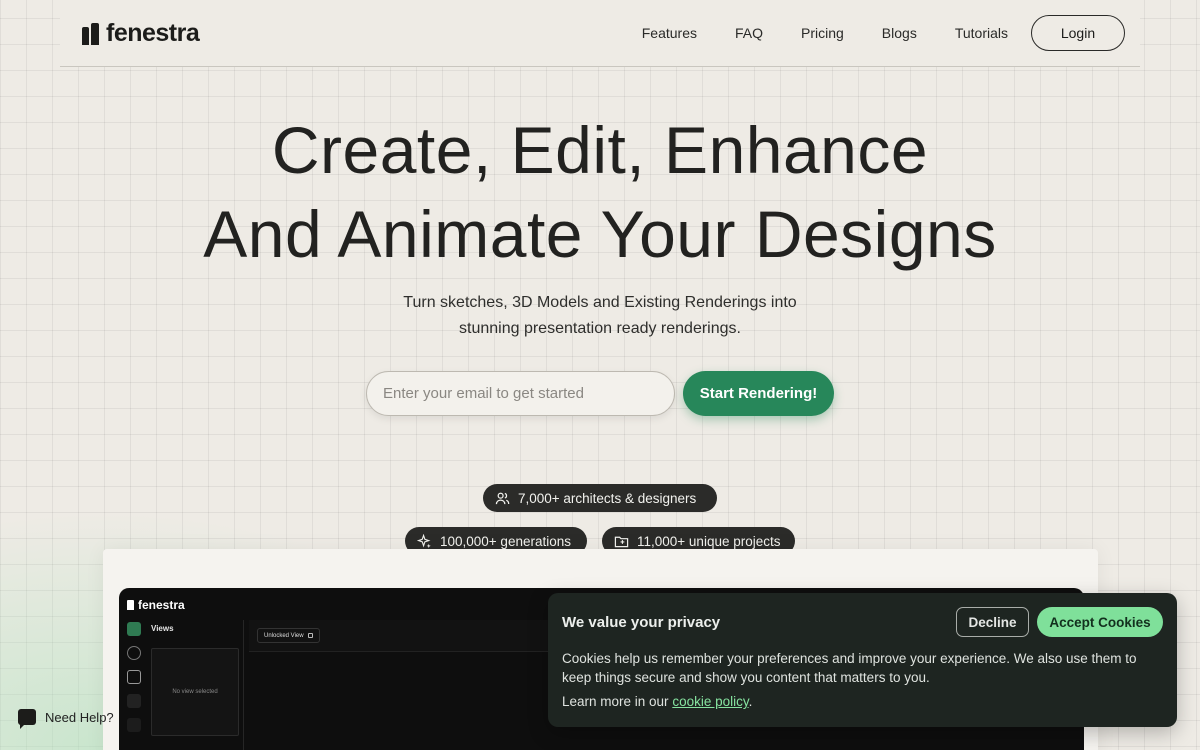 This screenshot has height=750, width=1200. I want to click on hero-title-line-2: And Animate Your Designs, so click(600, 234).